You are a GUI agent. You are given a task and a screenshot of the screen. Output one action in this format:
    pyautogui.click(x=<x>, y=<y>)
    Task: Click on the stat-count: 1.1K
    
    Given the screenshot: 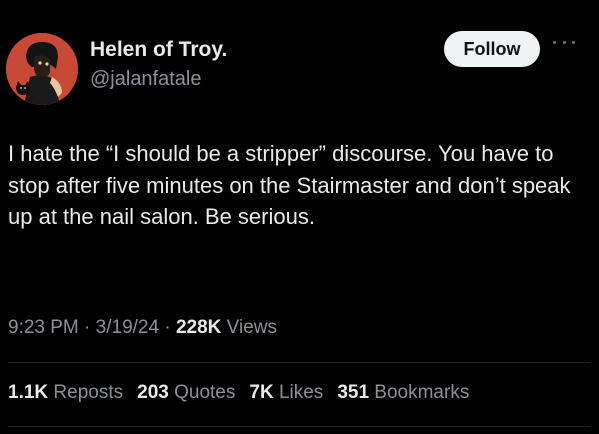 What is the action you would take?
    pyautogui.click(x=28, y=392)
    